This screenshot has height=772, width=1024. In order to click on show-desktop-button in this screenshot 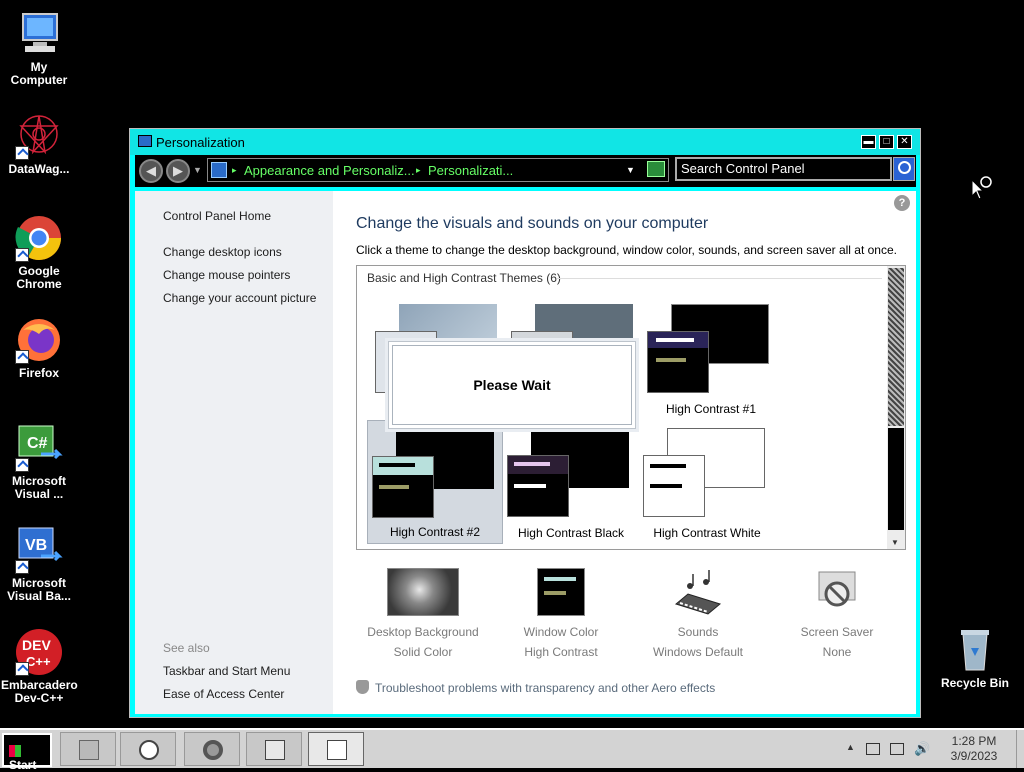, I will do `click(1020, 749)`.